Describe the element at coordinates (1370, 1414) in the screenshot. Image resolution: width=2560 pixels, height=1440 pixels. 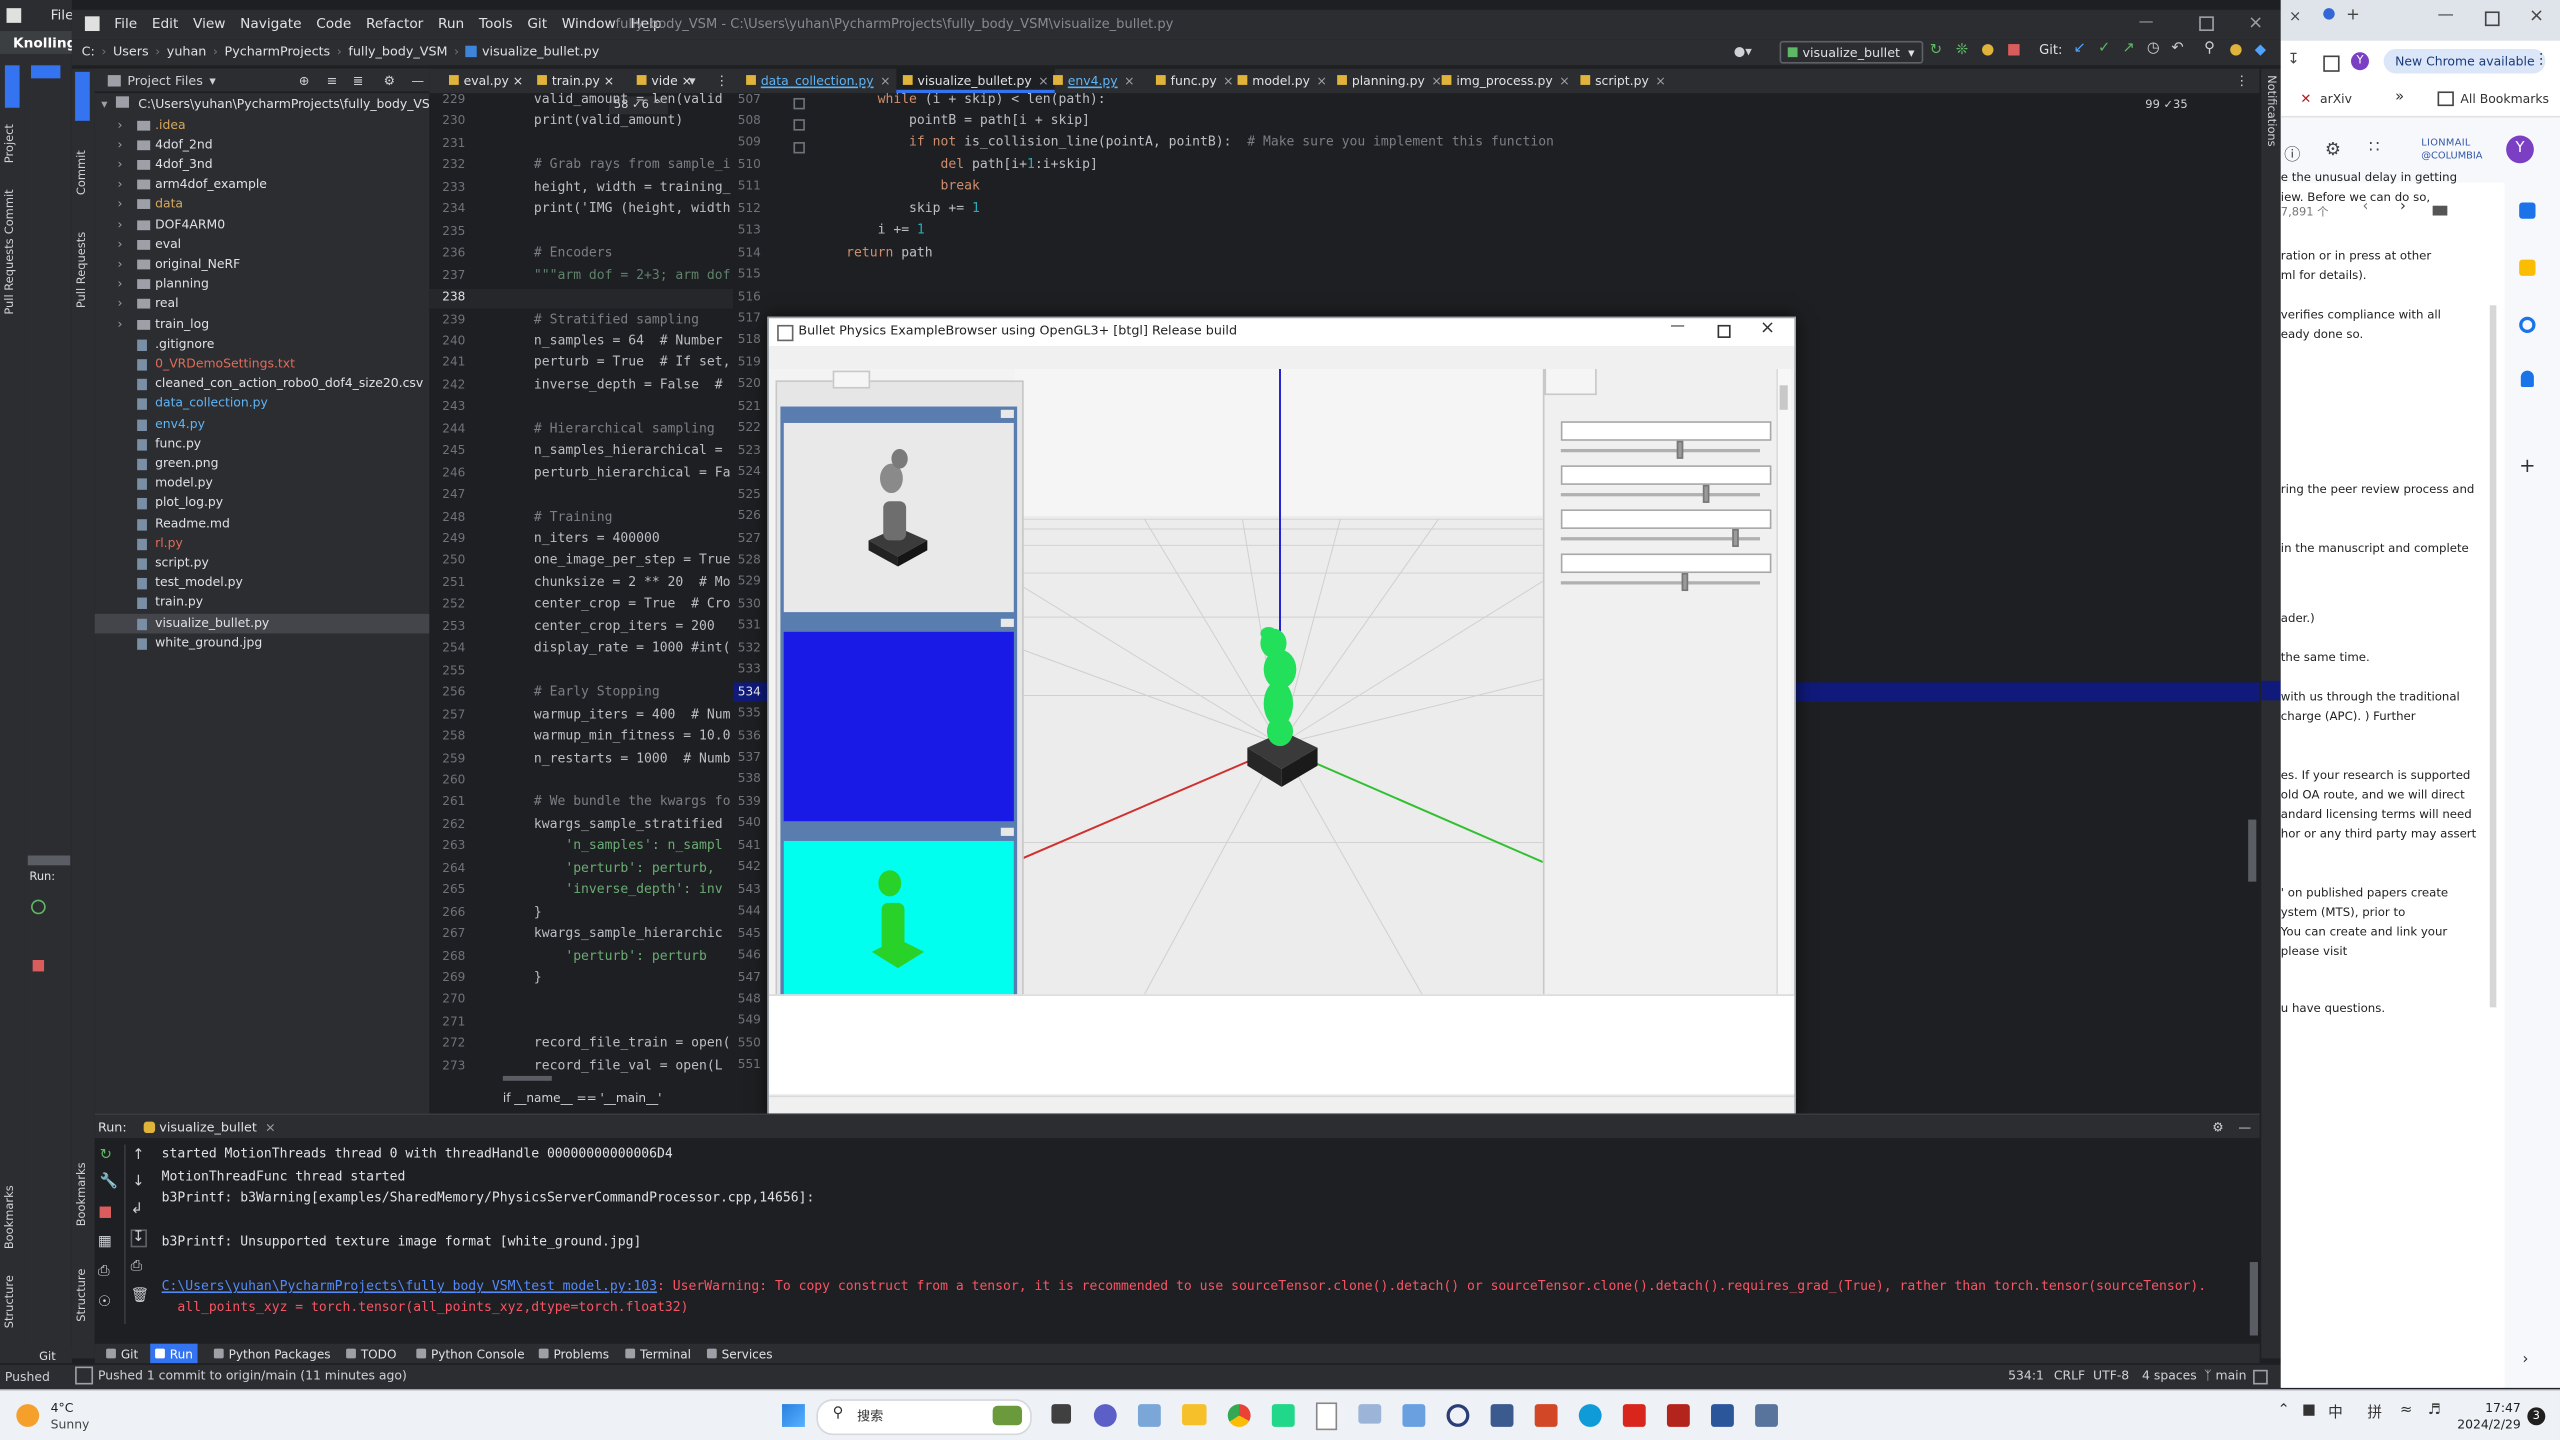
I see `bullet-app-icon` at that location.